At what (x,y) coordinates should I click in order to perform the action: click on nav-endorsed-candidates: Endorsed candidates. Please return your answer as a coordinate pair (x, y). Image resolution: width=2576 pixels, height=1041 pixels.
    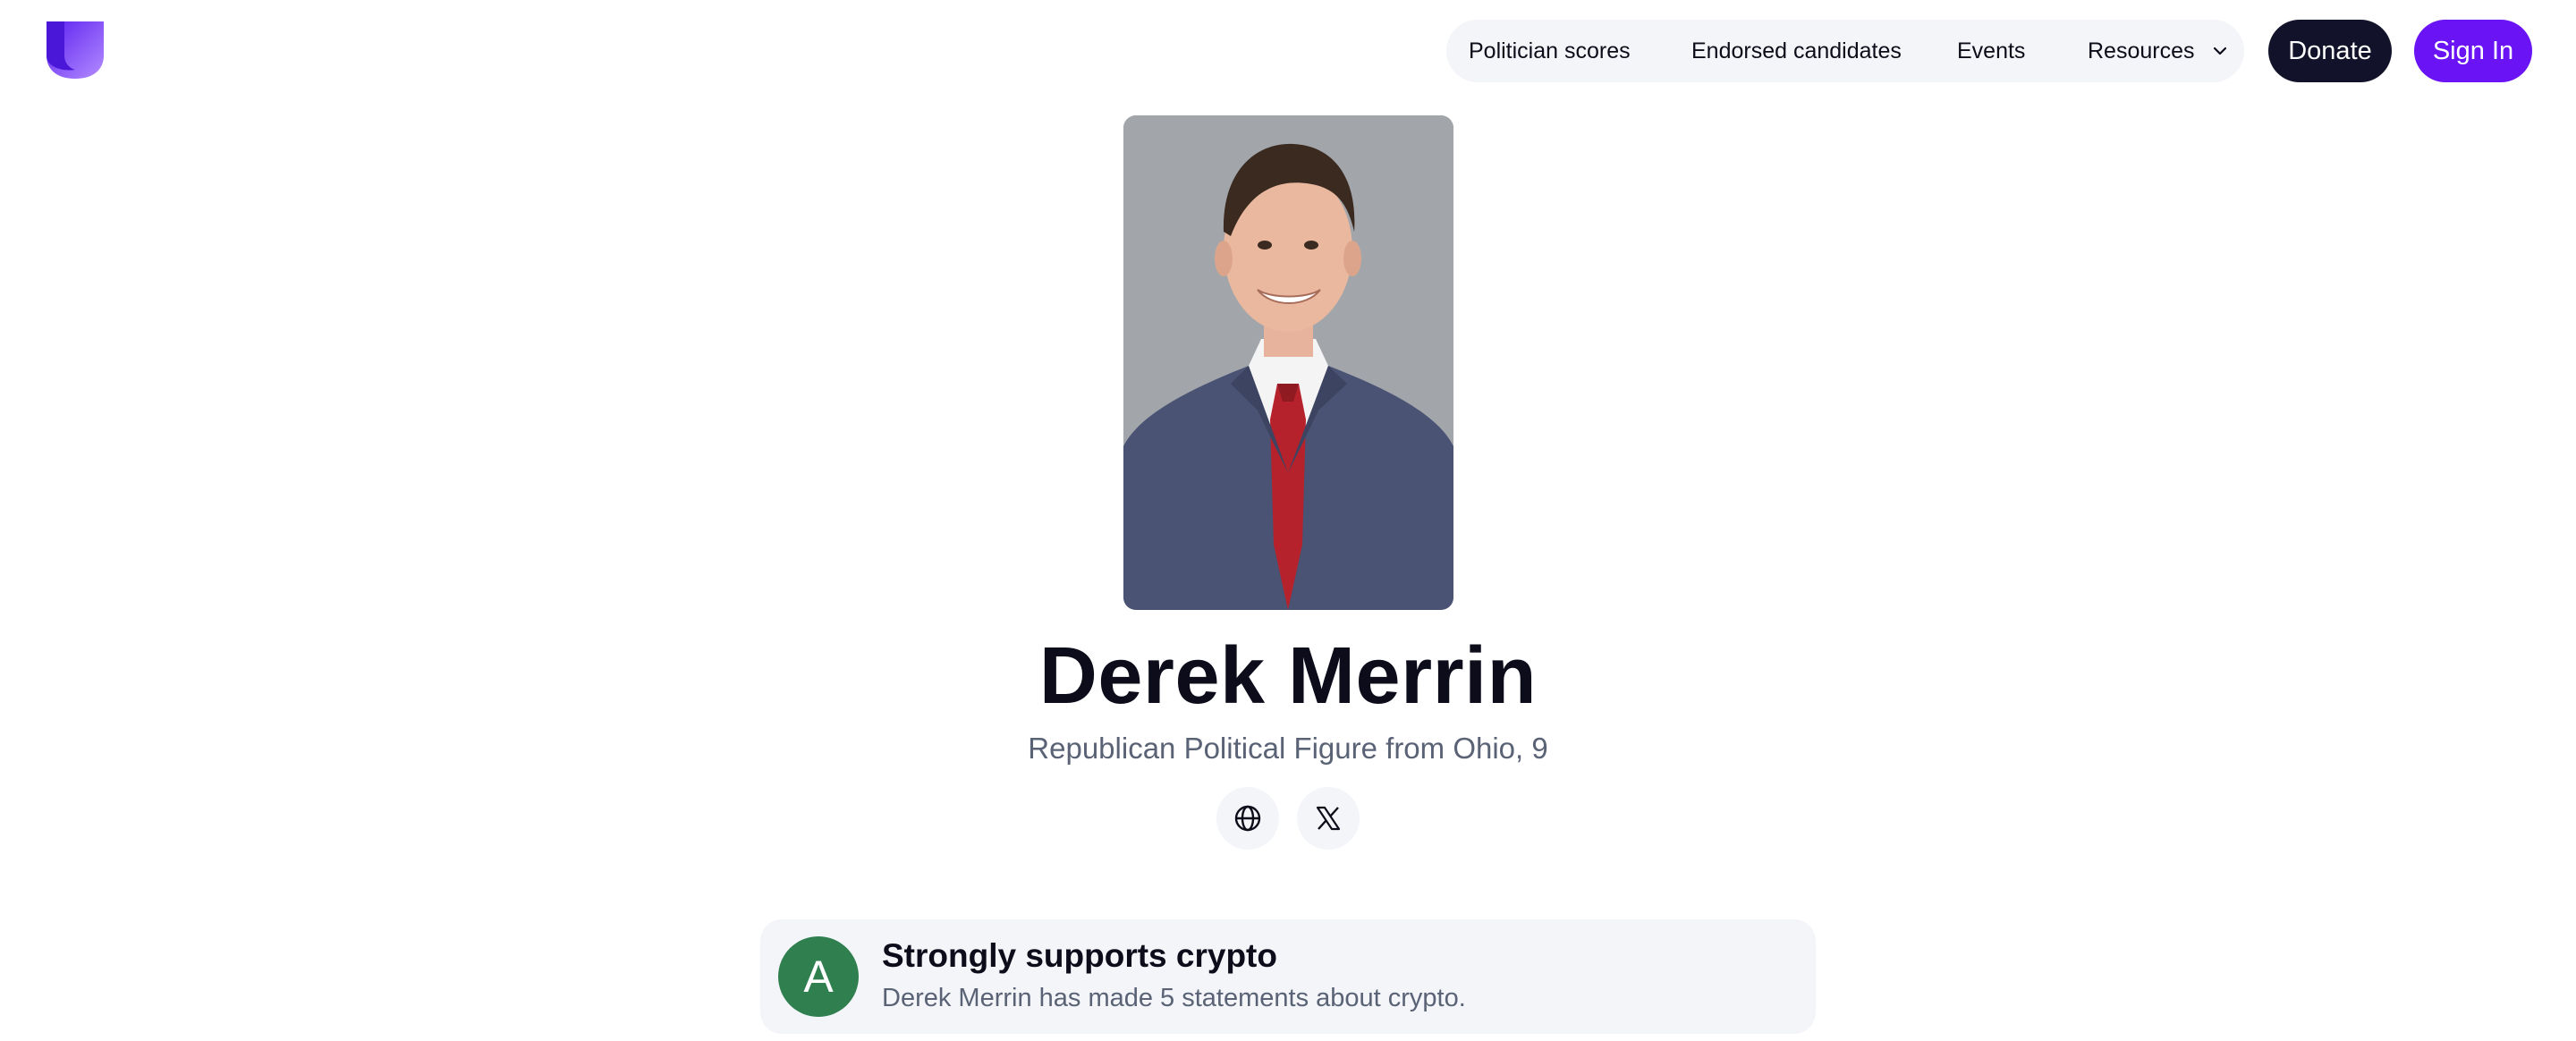
    Looking at the image, I should click on (1796, 51).